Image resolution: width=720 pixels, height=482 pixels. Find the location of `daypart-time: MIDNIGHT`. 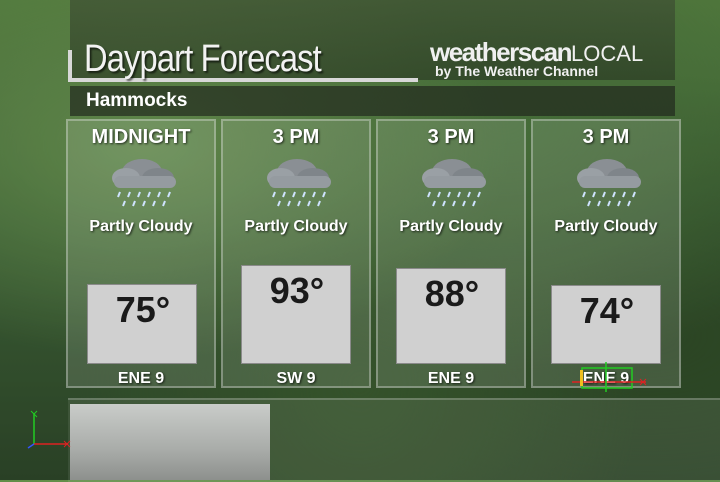

daypart-time: MIDNIGHT is located at coordinates (141, 137).